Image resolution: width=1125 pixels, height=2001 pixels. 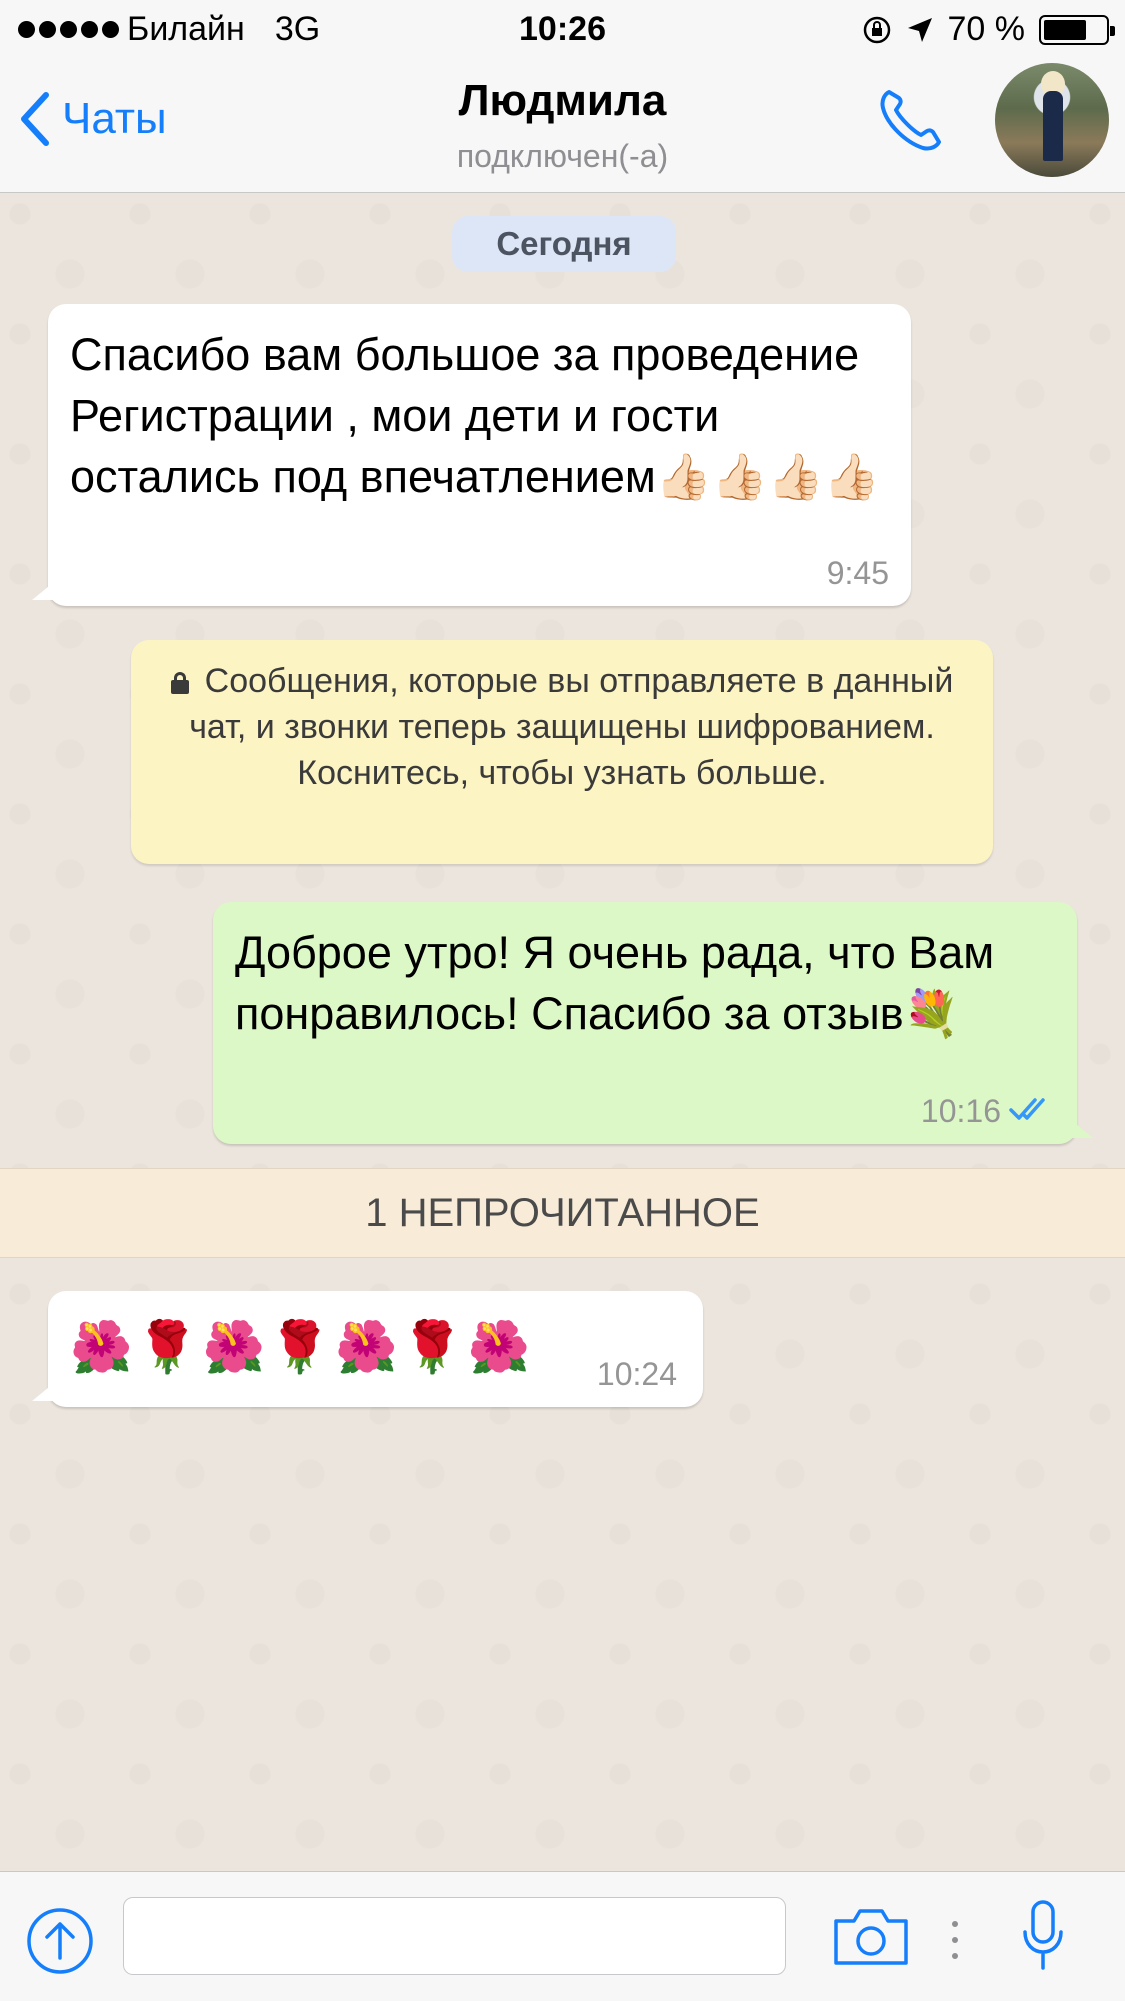 What do you see at coordinates (1052, 120) in the screenshot?
I see `avatar` at bounding box center [1052, 120].